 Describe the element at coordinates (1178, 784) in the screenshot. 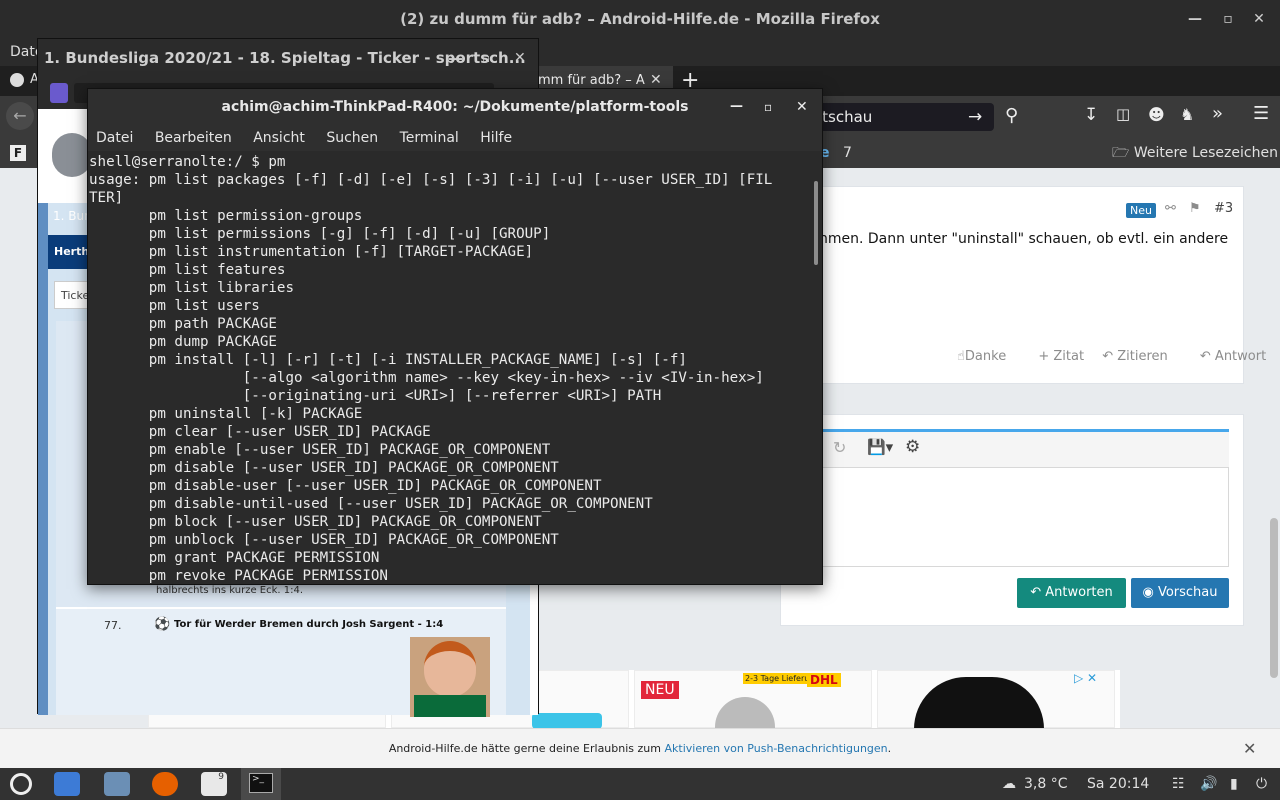

I see `network-icon: ☷` at that location.